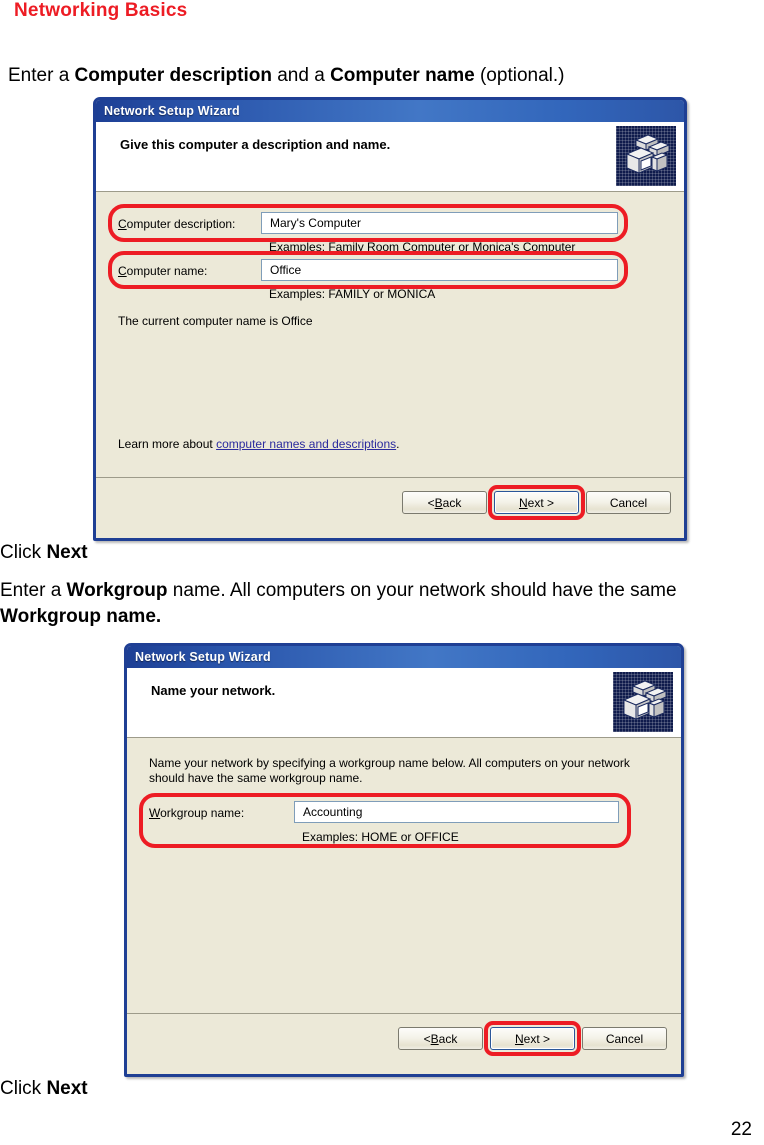 This screenshot has height=1145, width=764. I want to click on intro1-bold-computer-description: Computer description, so click(173, 75).